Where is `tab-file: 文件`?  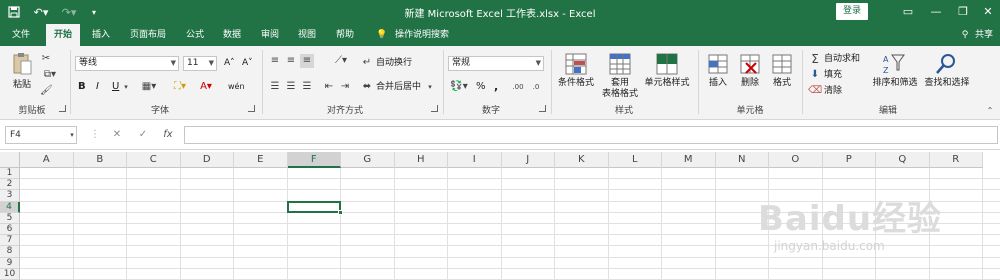
tab-file: 文件 is located at coordinates (21, 35).